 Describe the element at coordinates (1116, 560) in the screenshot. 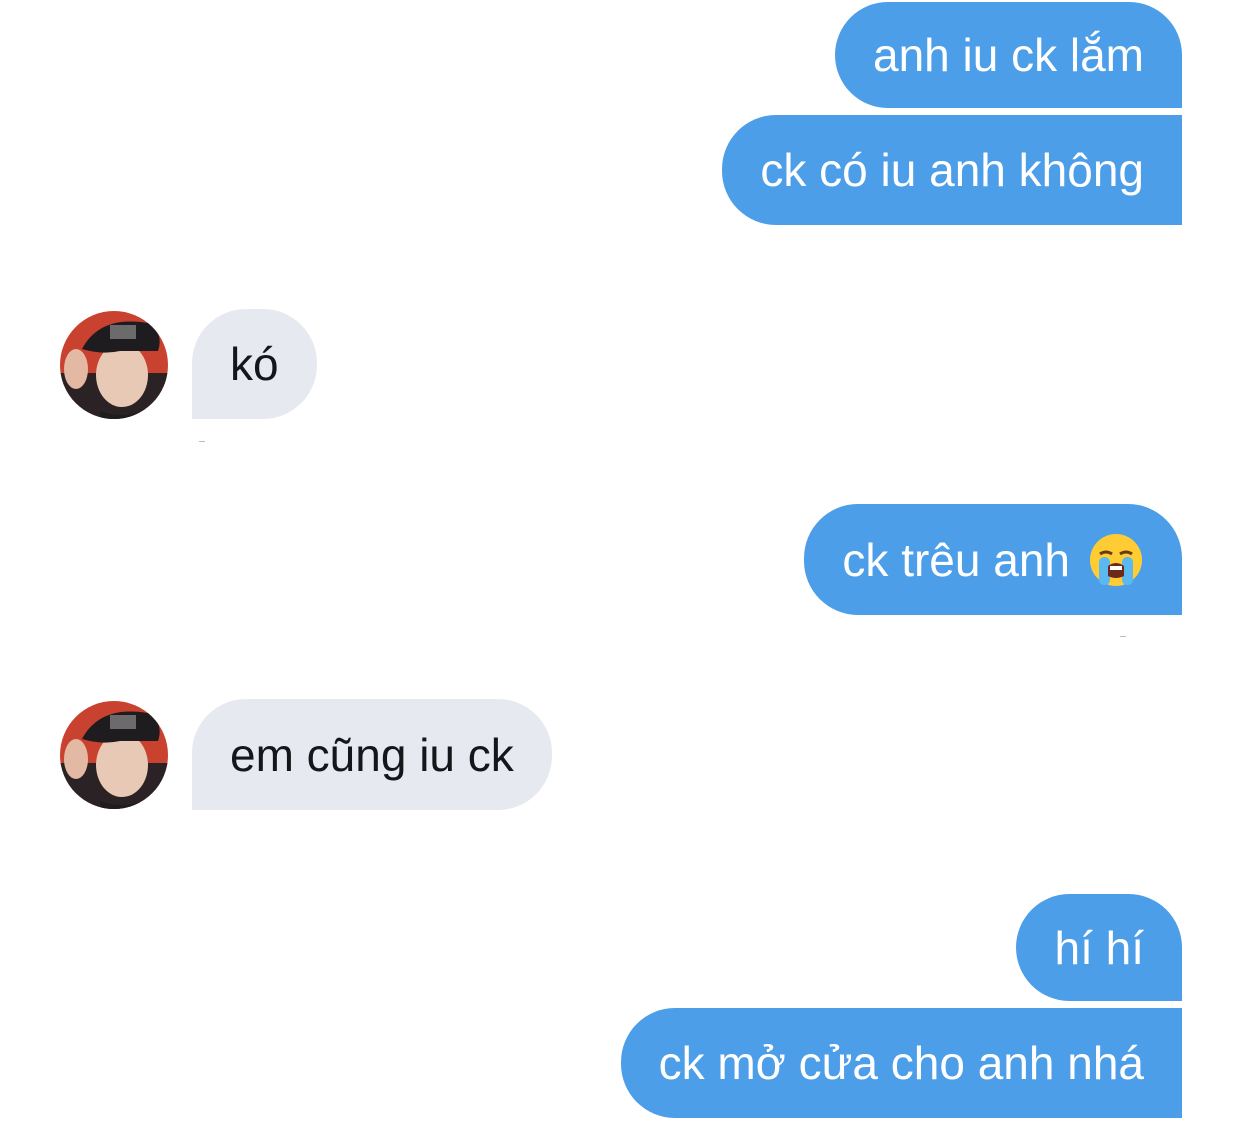

I see `loudly-crying-face-icon` at that location.